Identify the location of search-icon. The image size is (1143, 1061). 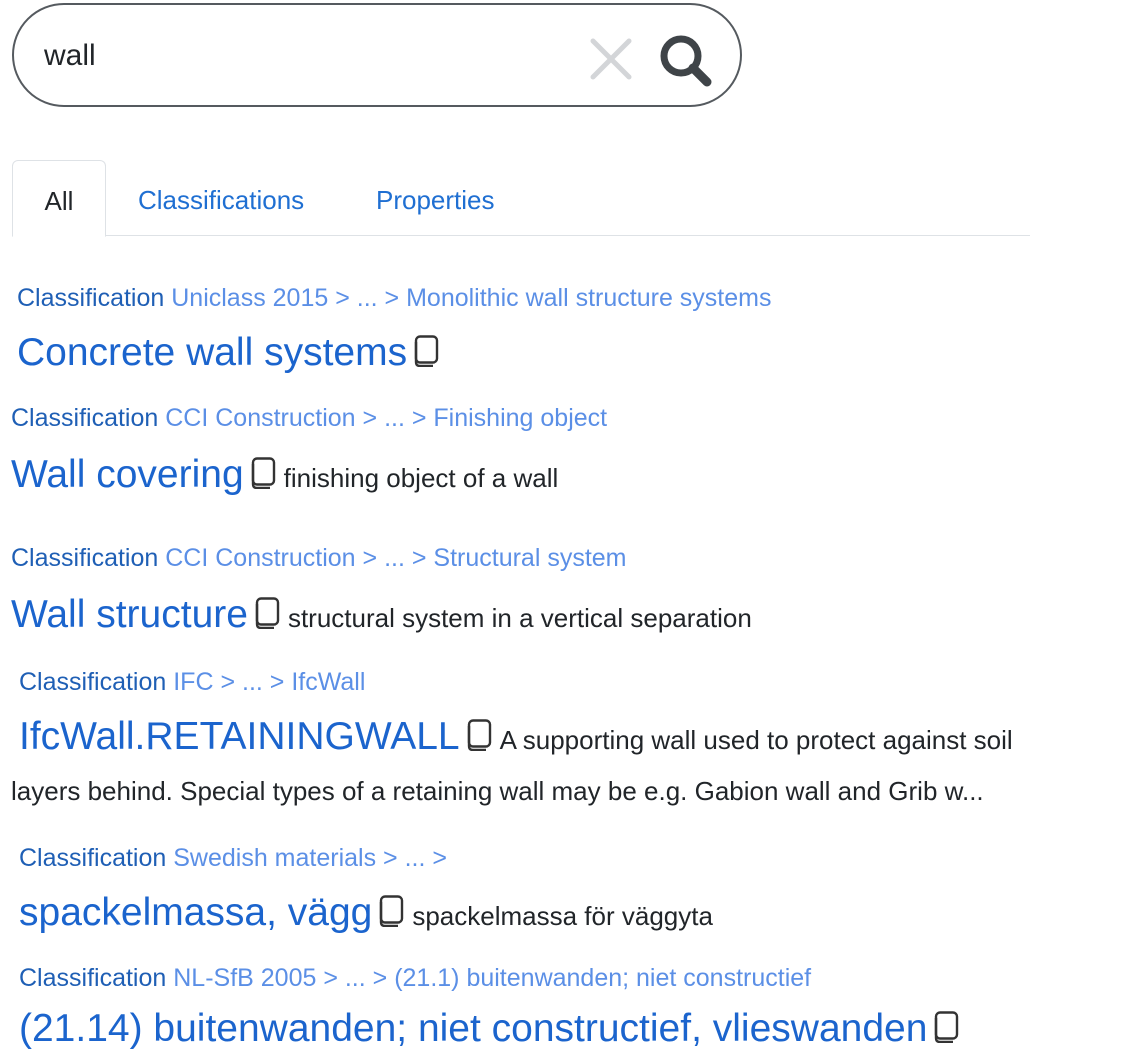
(686, 61).